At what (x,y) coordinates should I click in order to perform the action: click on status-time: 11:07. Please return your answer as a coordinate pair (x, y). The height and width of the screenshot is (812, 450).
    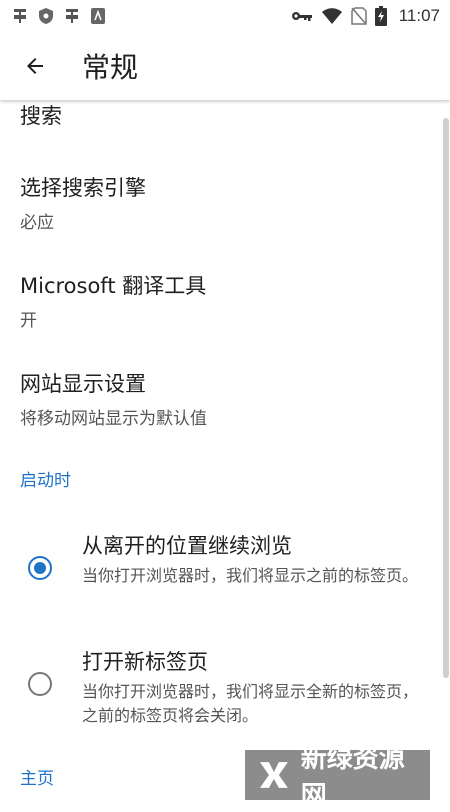
    Looking at the image, I should click on (419, 15).